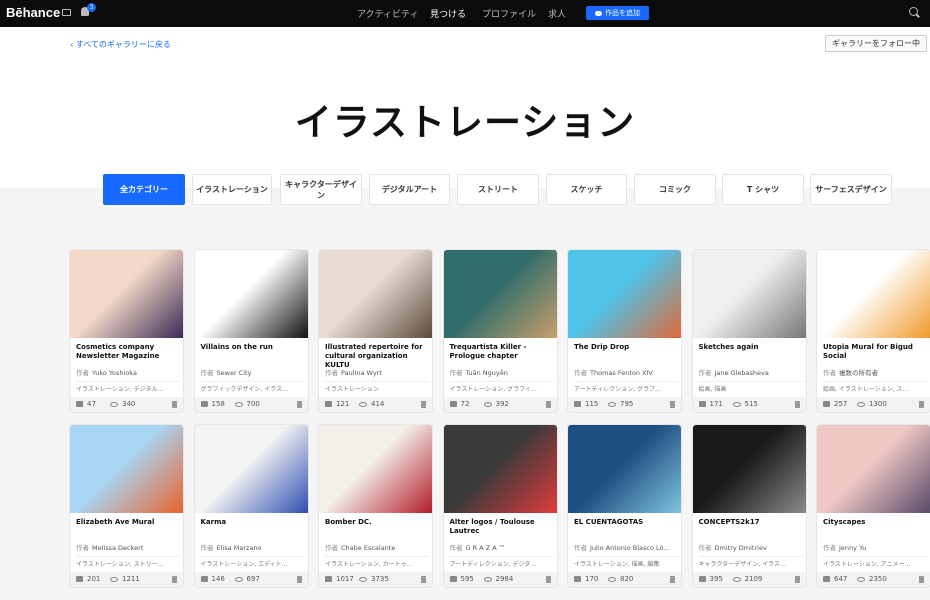 The width and height of the screenshot is (930, 600). I want to click on behance-logo: Bēhance, so click(33, 12).